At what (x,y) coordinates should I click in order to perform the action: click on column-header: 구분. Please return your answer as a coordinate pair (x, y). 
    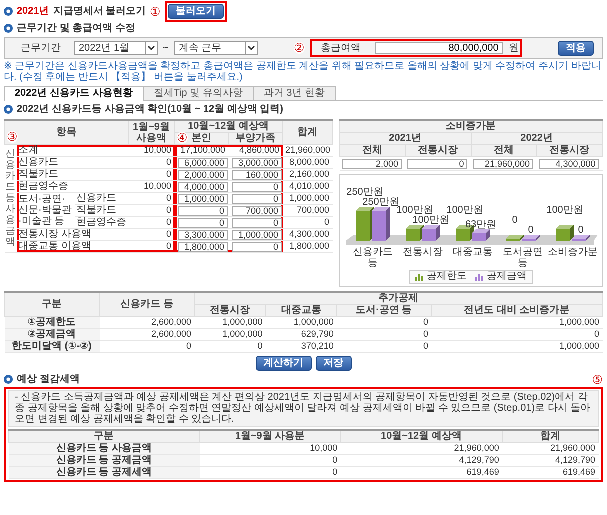
    Looking at the image, I should click on (52, 304).